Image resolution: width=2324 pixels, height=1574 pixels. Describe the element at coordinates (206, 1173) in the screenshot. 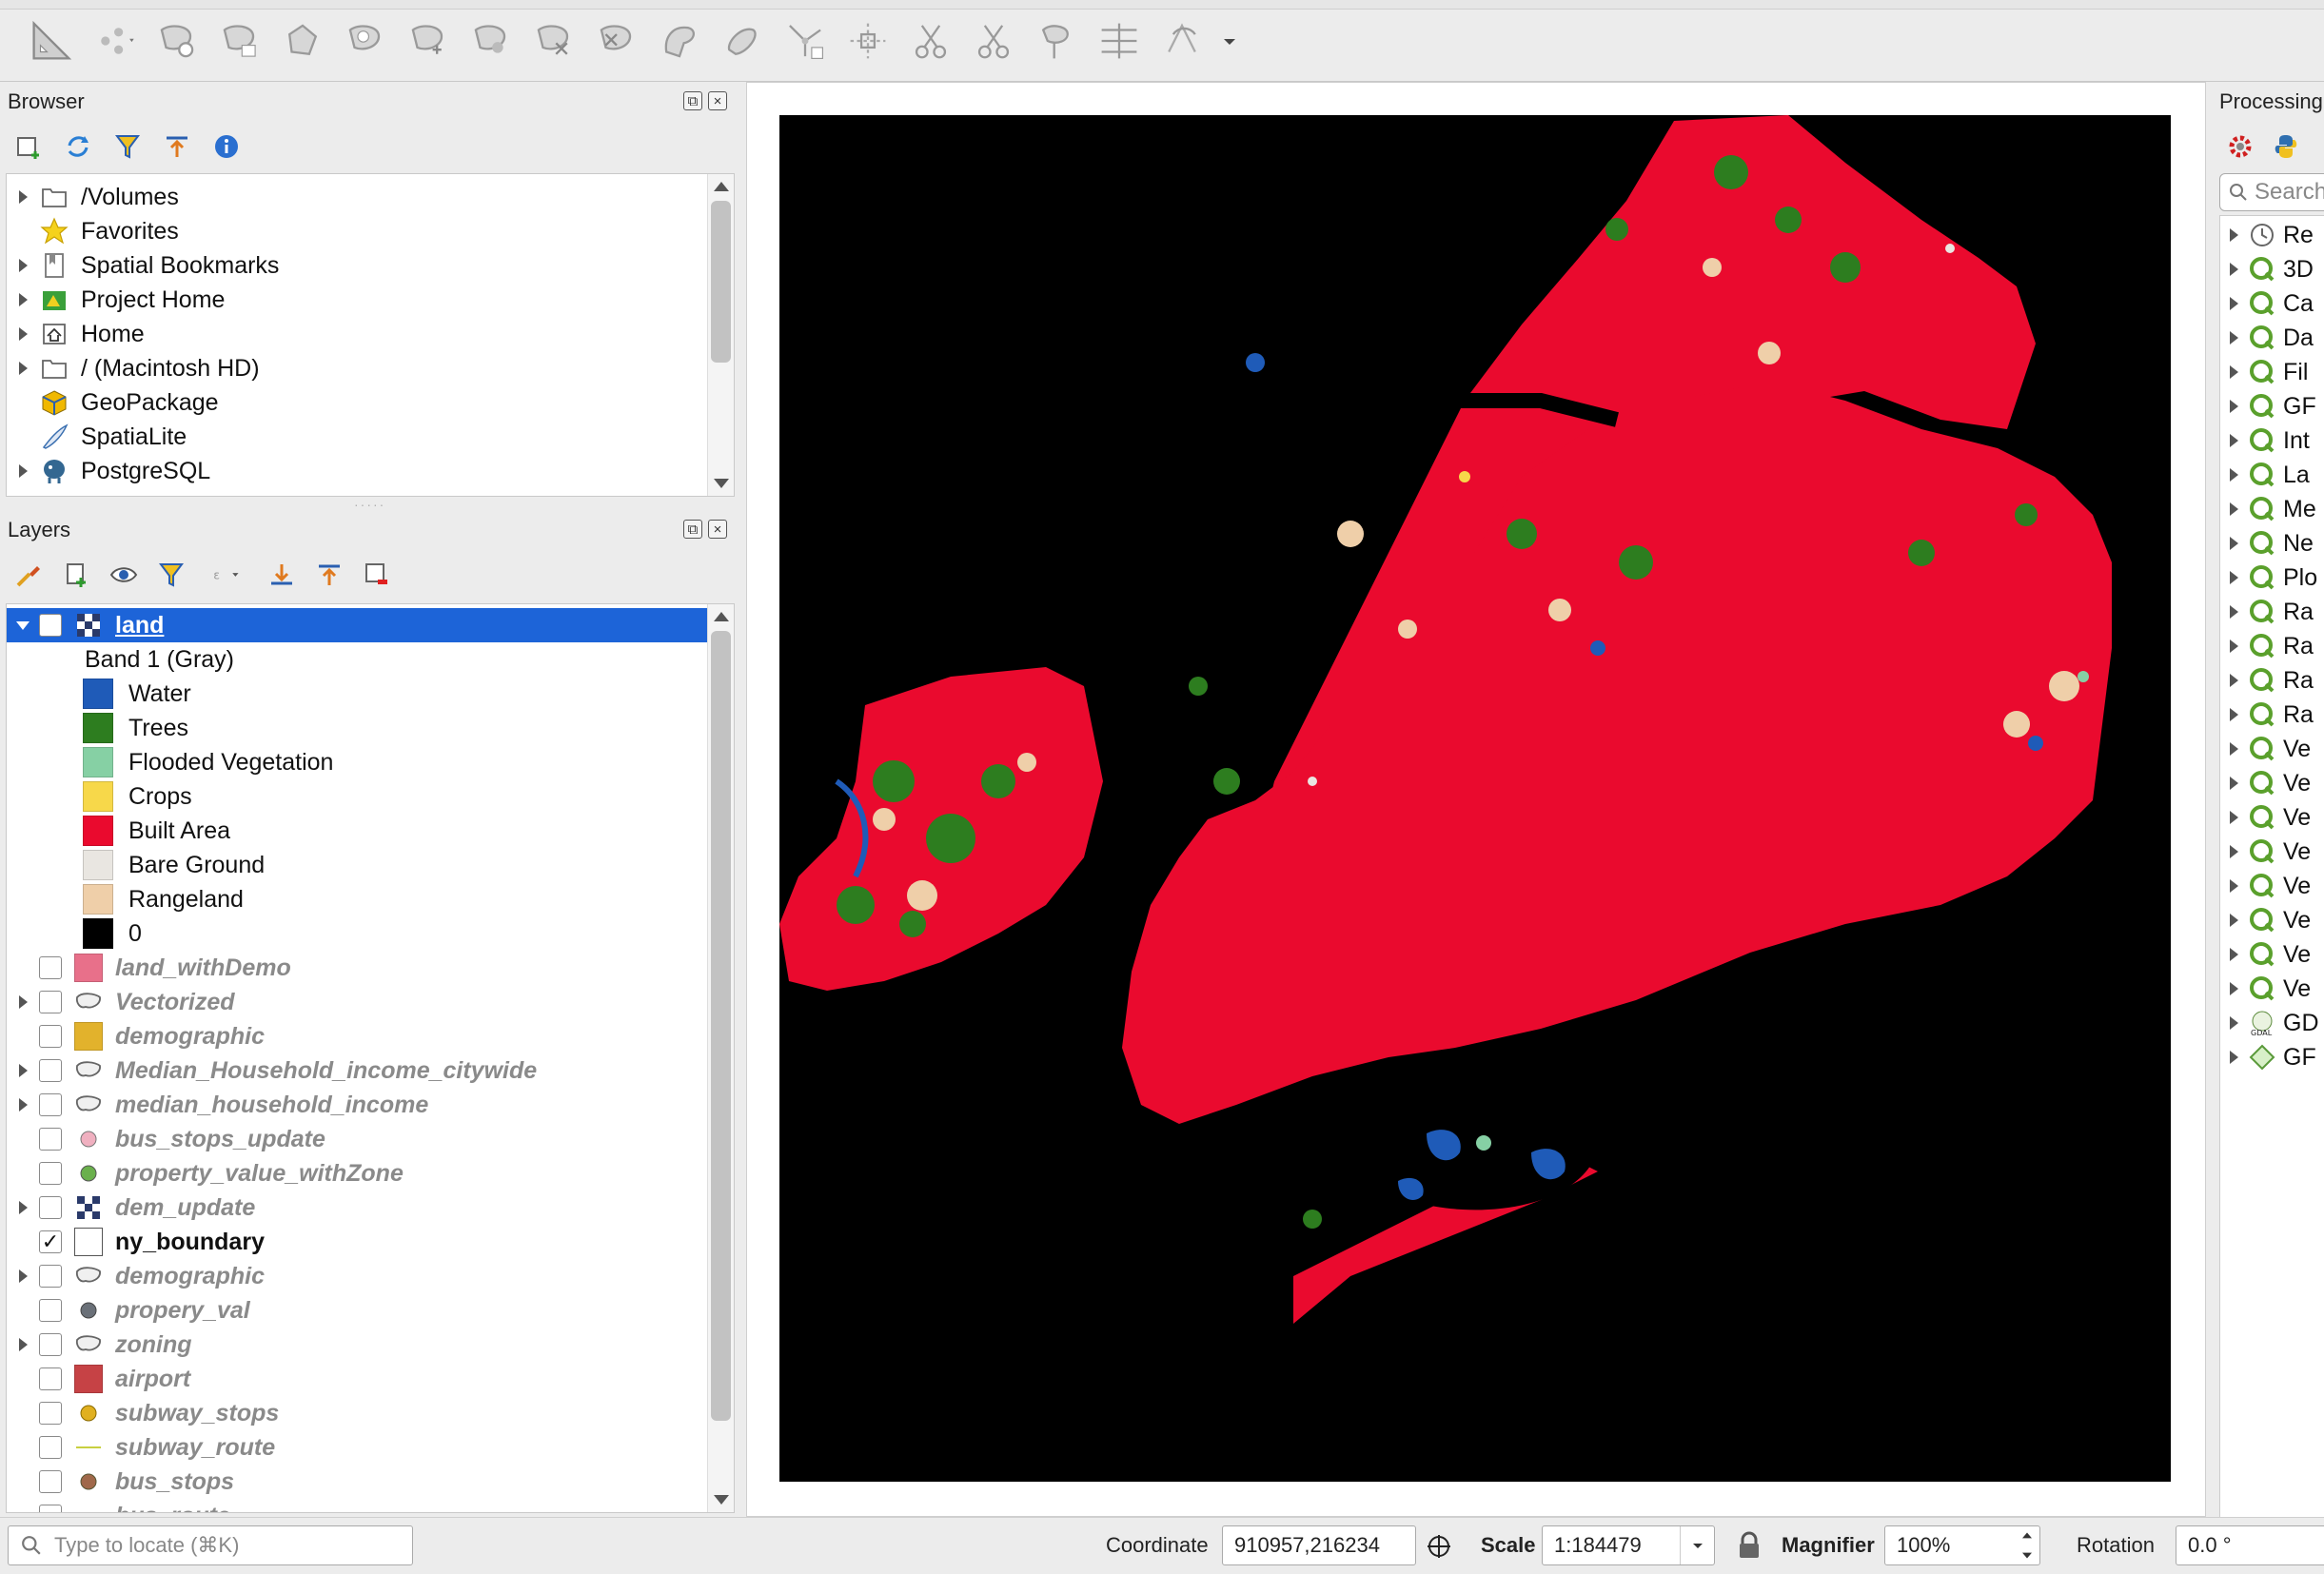

I see `layer-row: property_value_withZone` at that location.